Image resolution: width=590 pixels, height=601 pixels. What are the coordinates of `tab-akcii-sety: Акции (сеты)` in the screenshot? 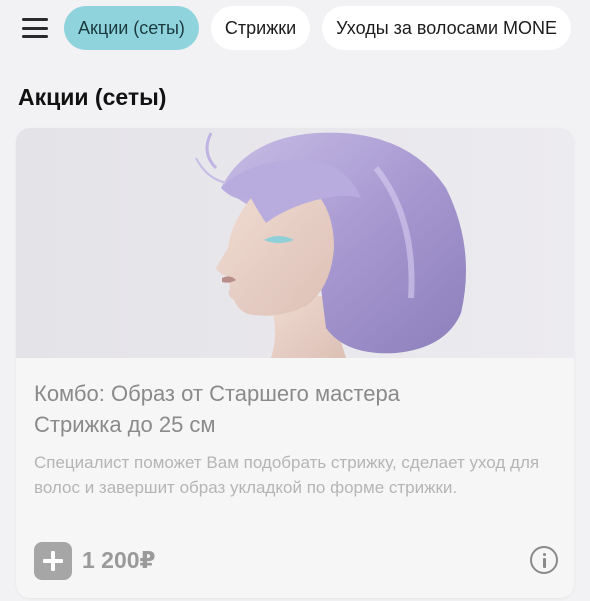 It's located at (131, 28).